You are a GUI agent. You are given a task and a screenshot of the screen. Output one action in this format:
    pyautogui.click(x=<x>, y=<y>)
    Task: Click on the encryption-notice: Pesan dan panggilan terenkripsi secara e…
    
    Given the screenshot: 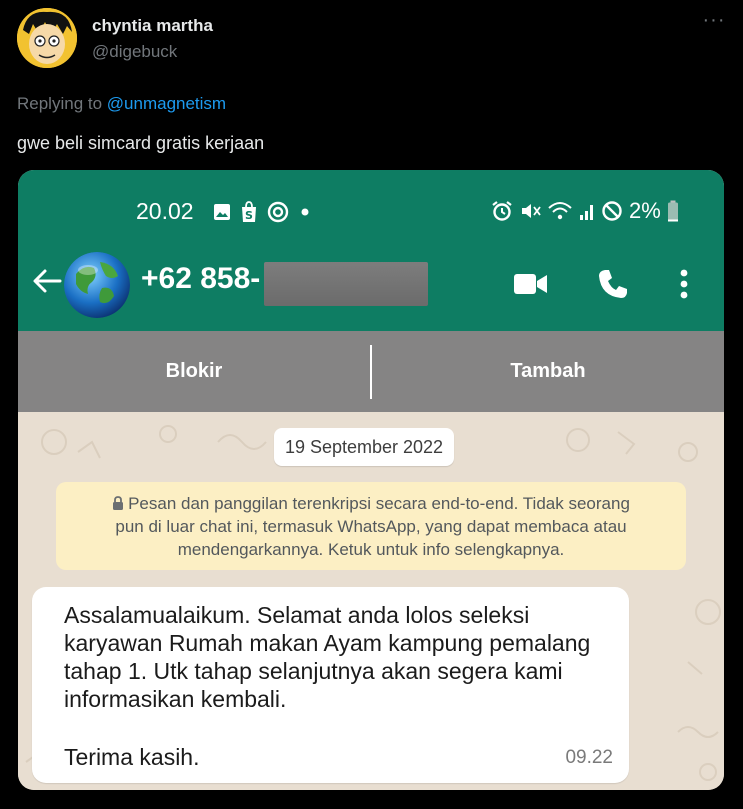 What is the action you would take?
    pyautogui.click(x=371, y=526)
    